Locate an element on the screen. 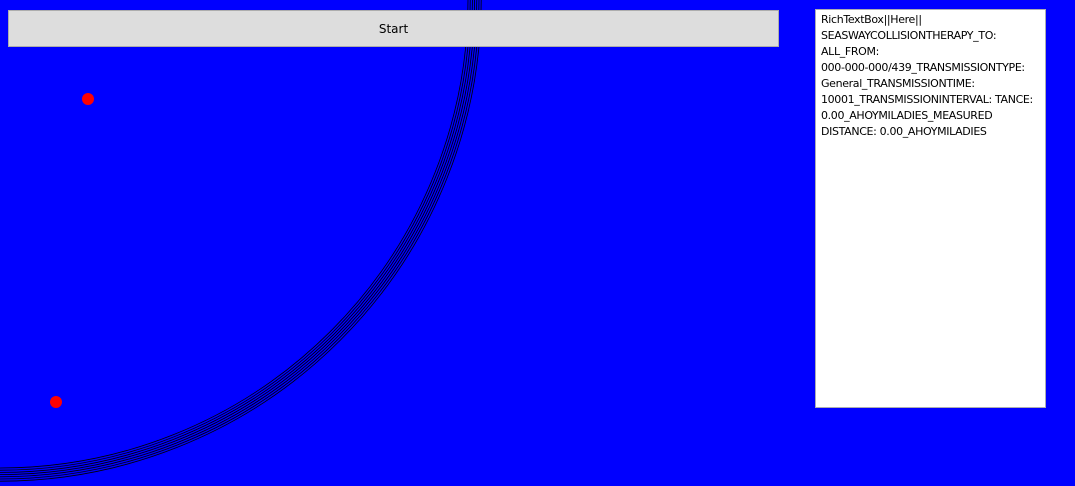 This screenshot has width=1075, height=486. start-button: Start is located at coordinates (393, 28).